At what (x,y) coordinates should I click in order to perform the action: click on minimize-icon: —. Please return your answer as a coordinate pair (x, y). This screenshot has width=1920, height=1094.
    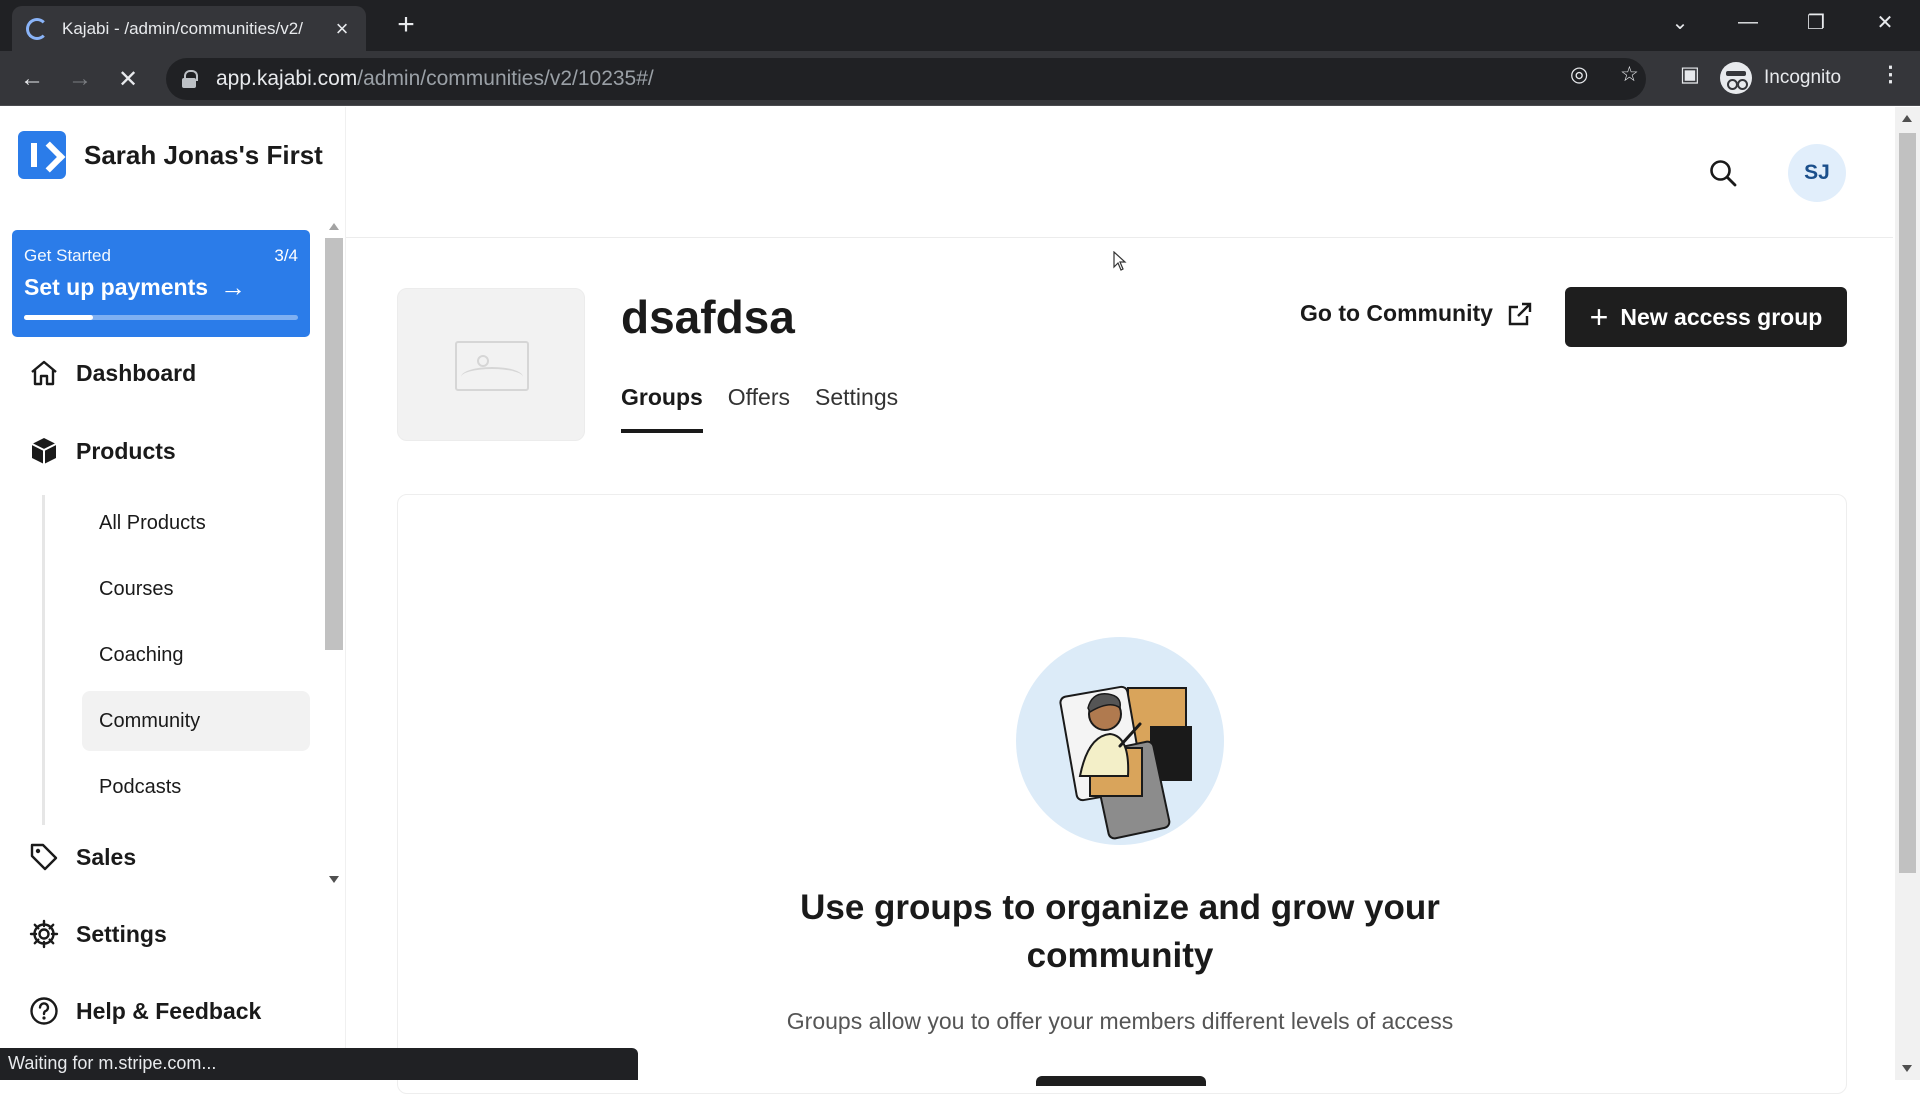
    Looking at the image, I should click on (1748, 22).